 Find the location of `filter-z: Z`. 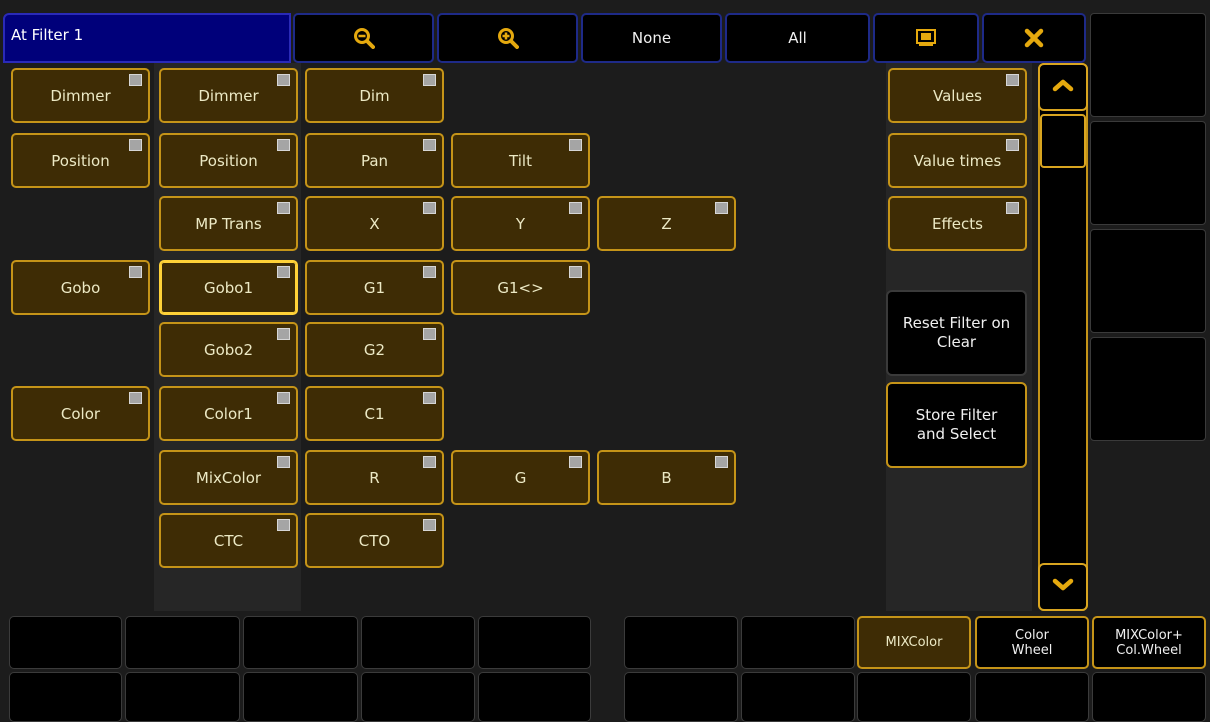

filter-z: Z is located at coordinates (666, 223).